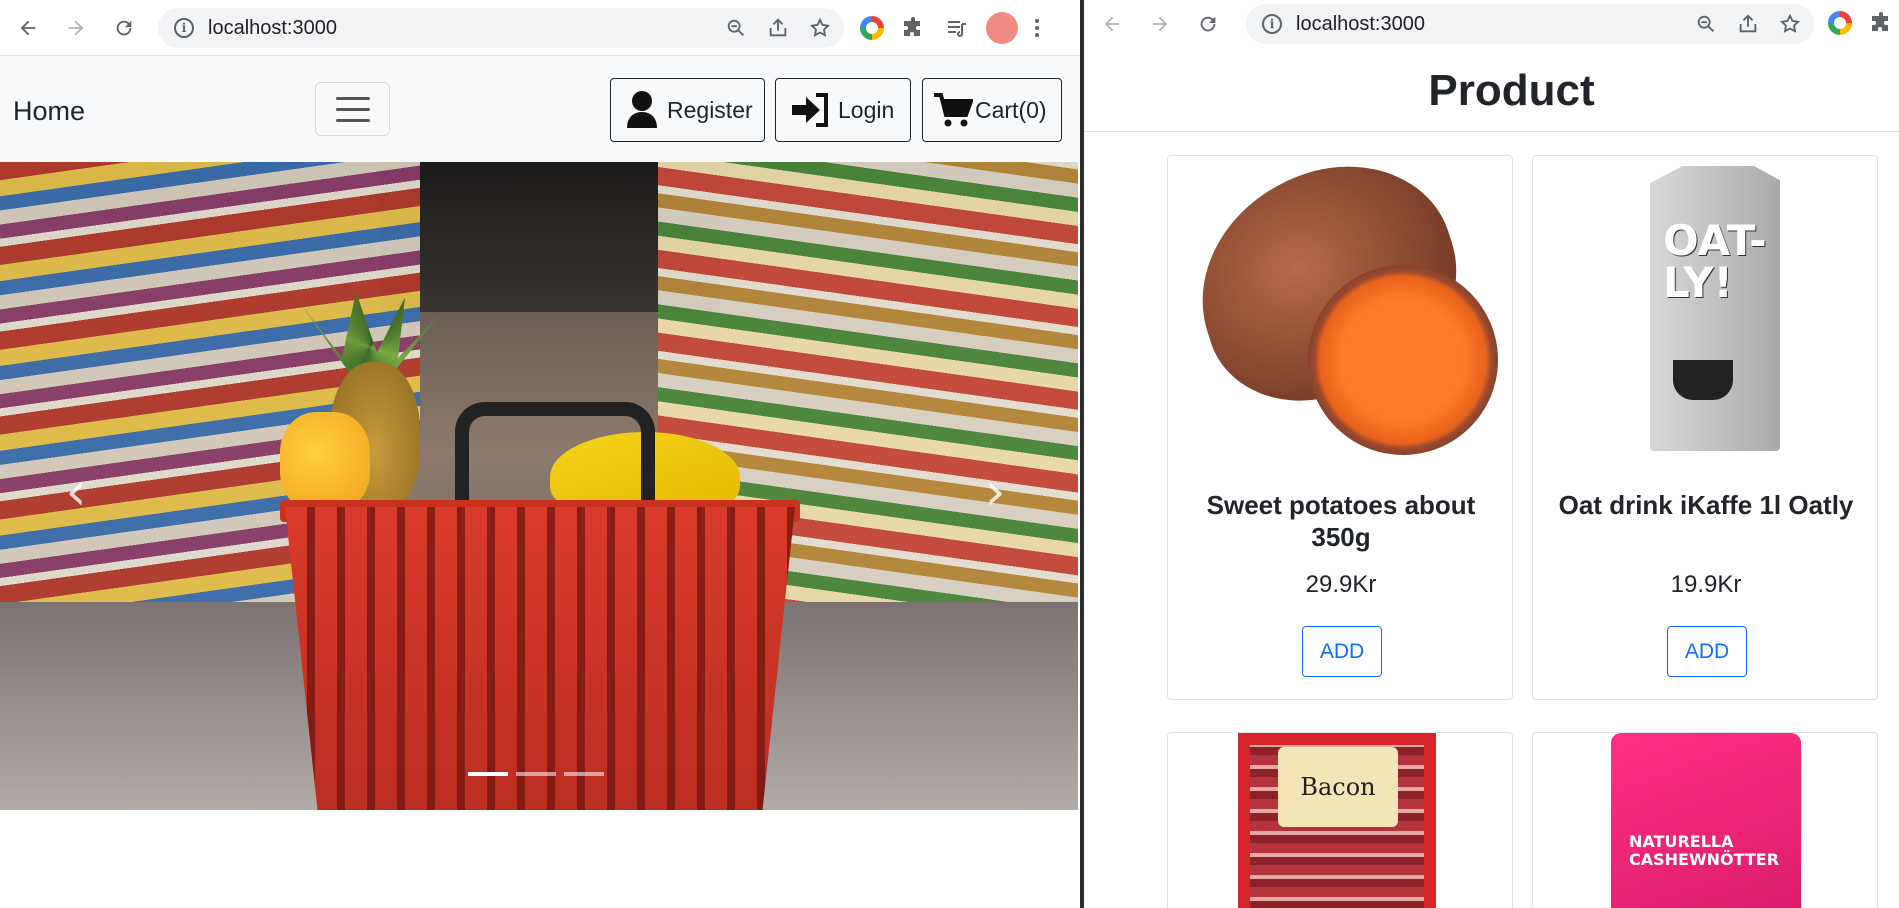  Describe the element at coordinates (1403, 360) in the screenshot. I see `sweet-potato-cut` at that location.